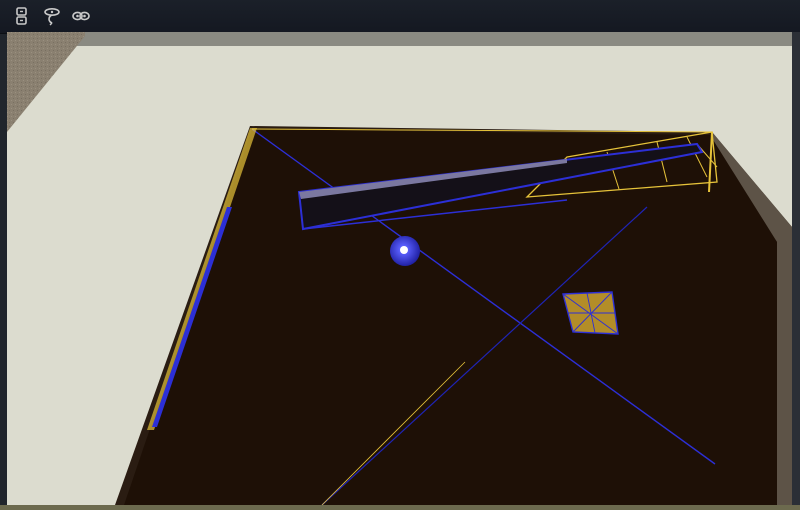  I want to click on loop-link-icon, so click(81, 16).